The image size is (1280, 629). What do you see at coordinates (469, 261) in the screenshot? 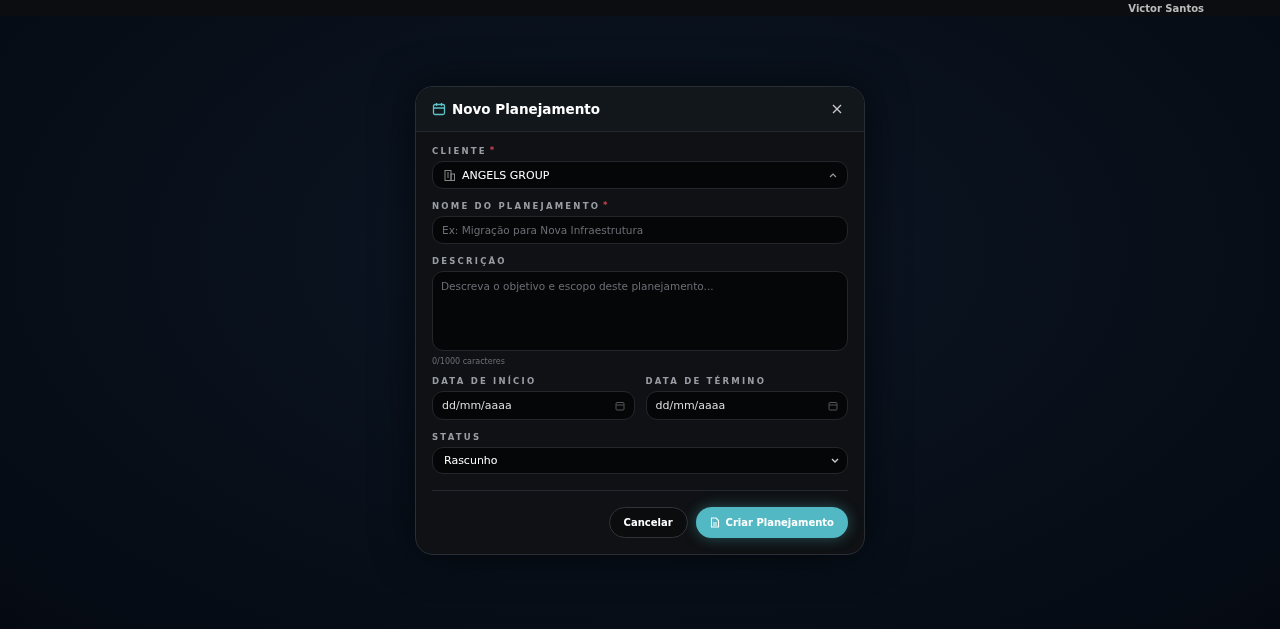
I see `field-label: DESCRIÇÃO` at bounding box center [469, 261].